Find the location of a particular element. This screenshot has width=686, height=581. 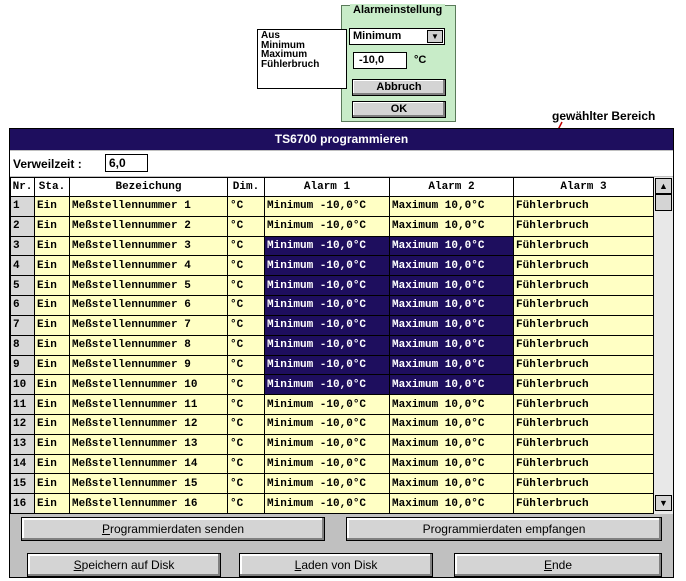

dwell-time-input: 6,0 is located at coordinates (126, 163).